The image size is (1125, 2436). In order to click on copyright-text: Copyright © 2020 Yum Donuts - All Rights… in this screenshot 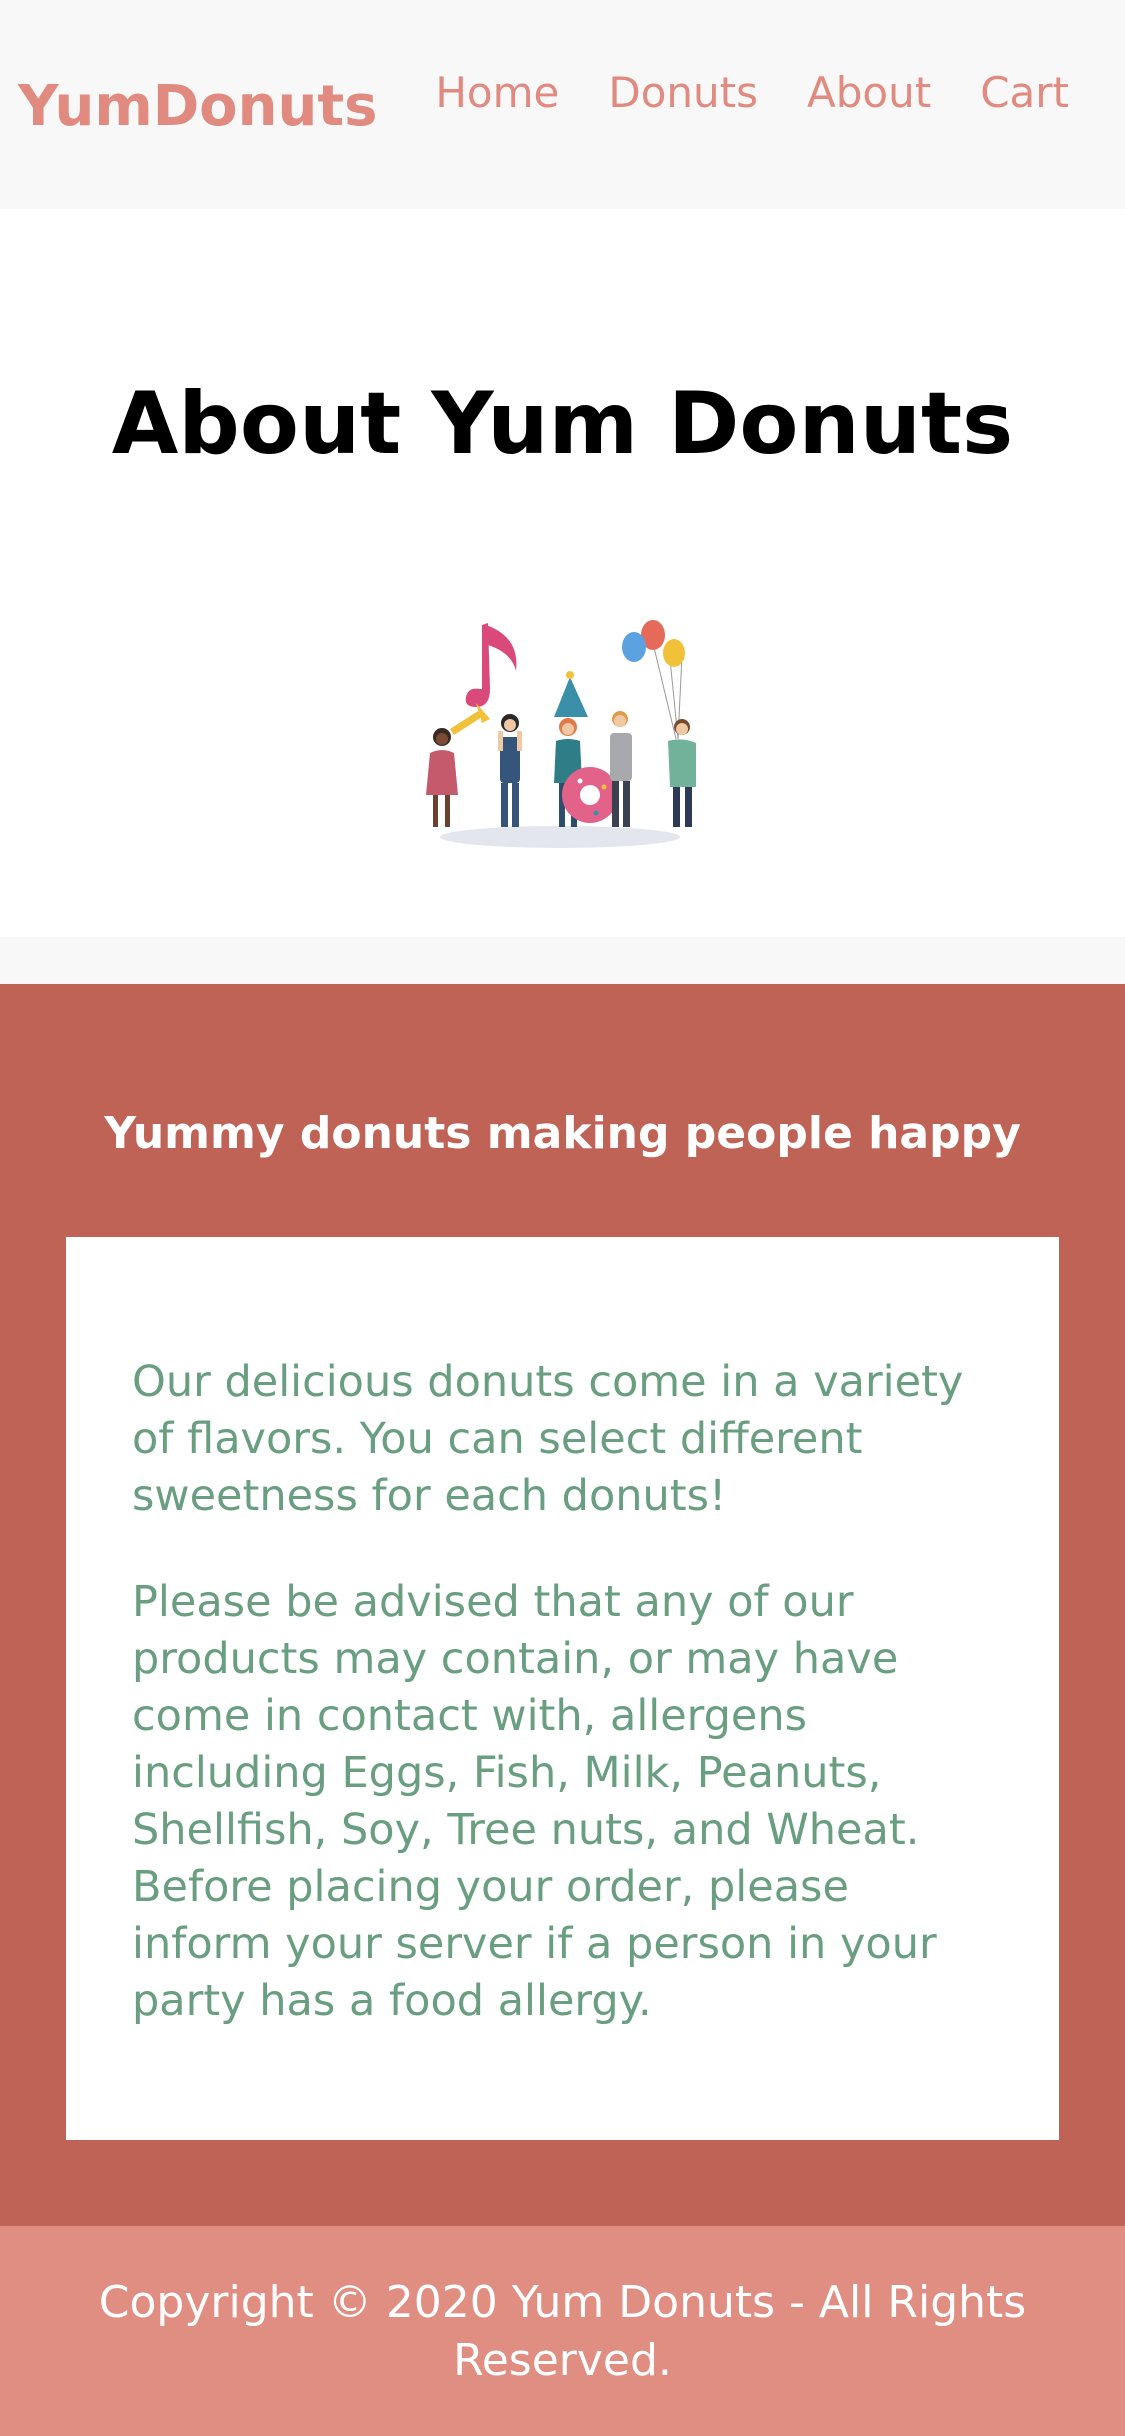, I will do `click(562, 2331)`.